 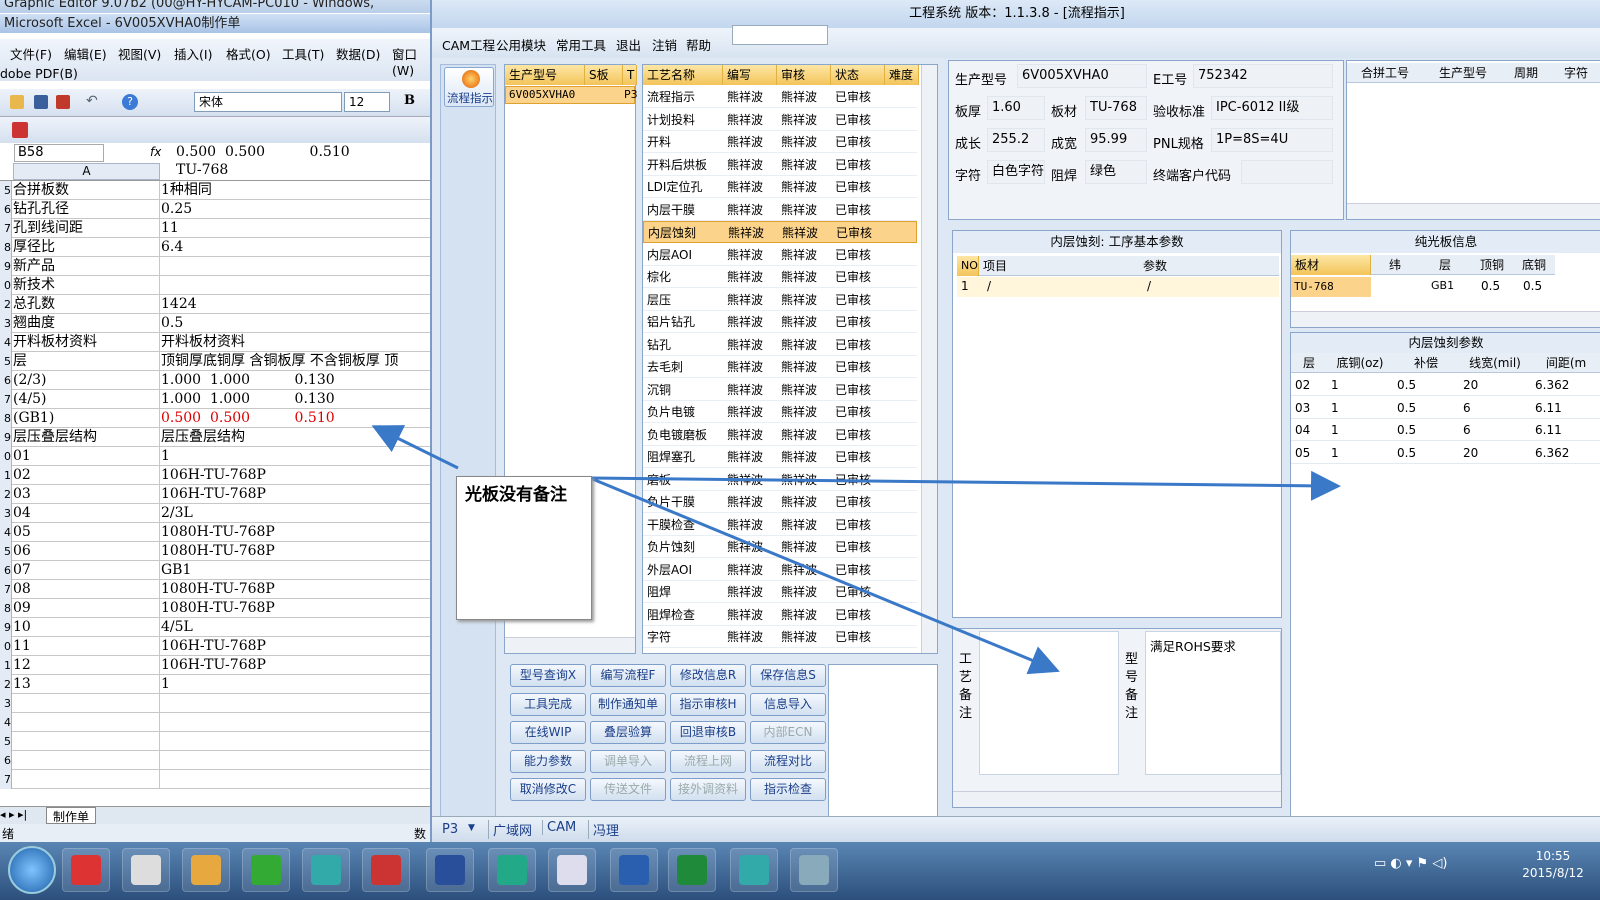 What do you see at coordinates (1553, 865) in the screenshot?
I see `clock: 10:55 2015/8/12` at bounding box center [1553, 865].